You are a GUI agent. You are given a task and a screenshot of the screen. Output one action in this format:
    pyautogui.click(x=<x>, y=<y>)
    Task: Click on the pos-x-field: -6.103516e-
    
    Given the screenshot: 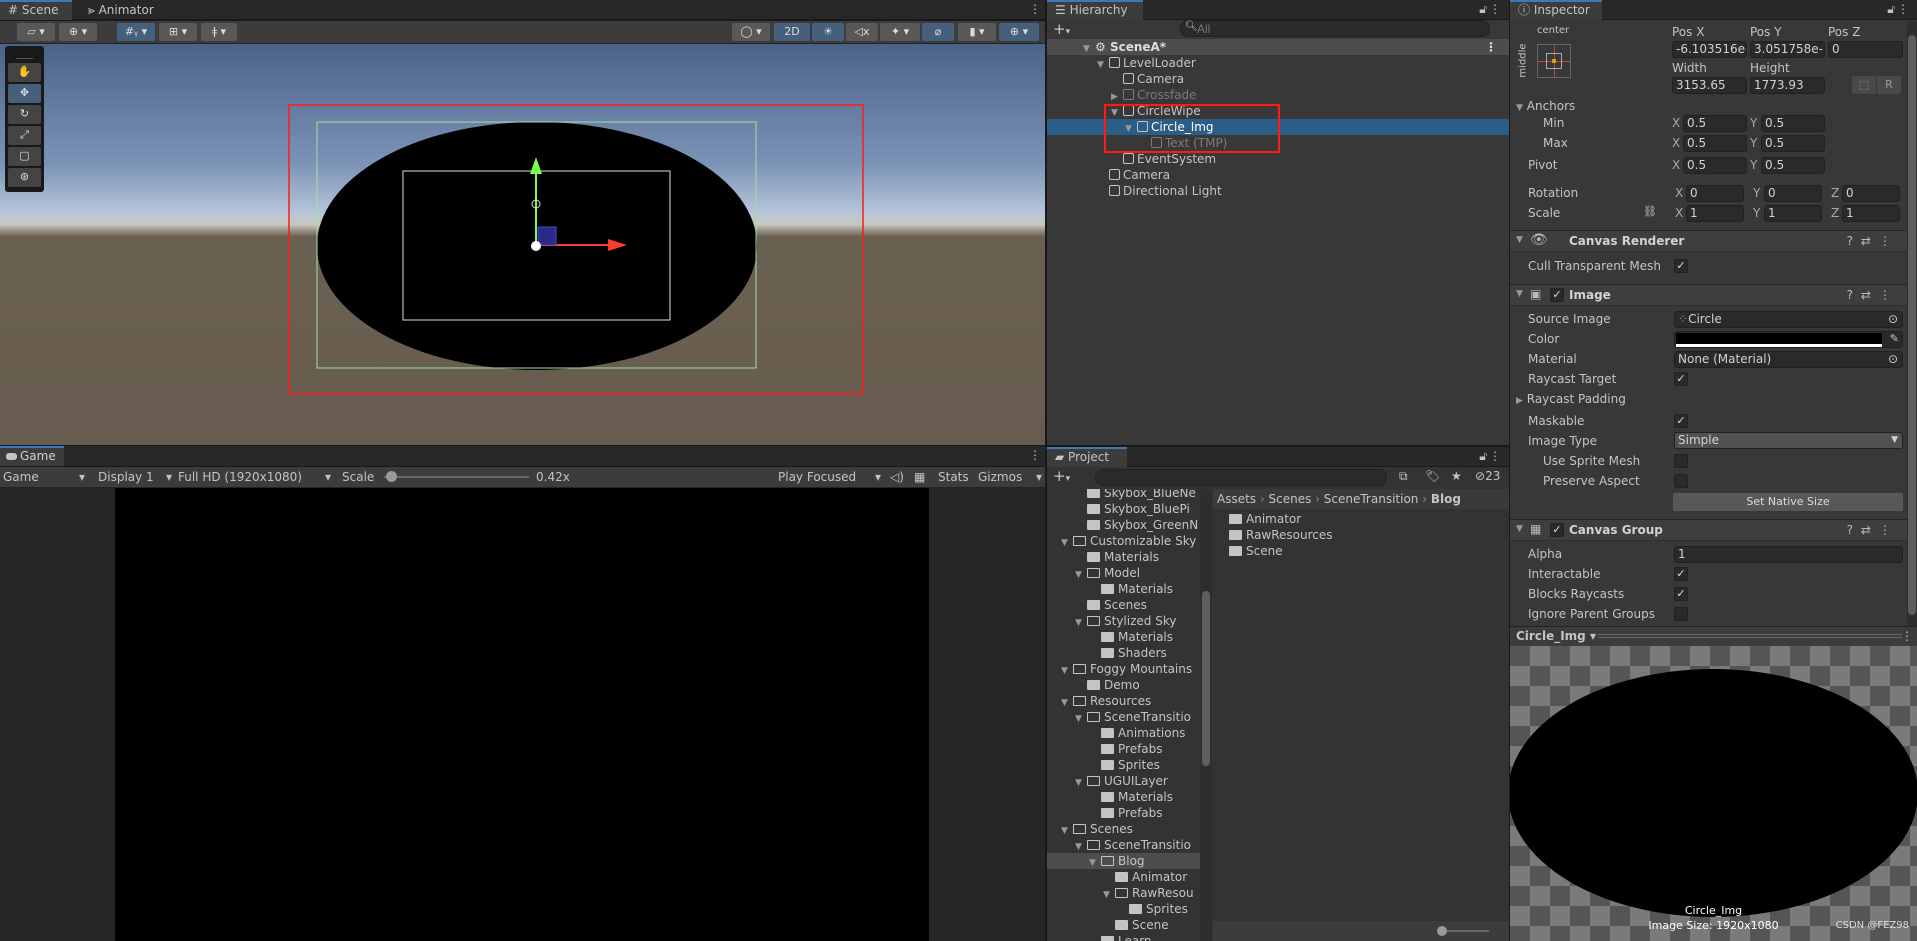 What is the action you would take?
    pyautogui.click(x=1709, y=49)
    